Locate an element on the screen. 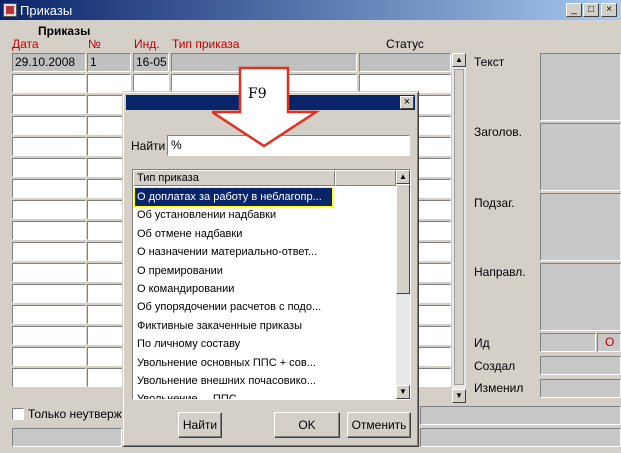 The width and height of the screenshot is (621, 453). label-created: Создал is located at coordinates (495, 366).